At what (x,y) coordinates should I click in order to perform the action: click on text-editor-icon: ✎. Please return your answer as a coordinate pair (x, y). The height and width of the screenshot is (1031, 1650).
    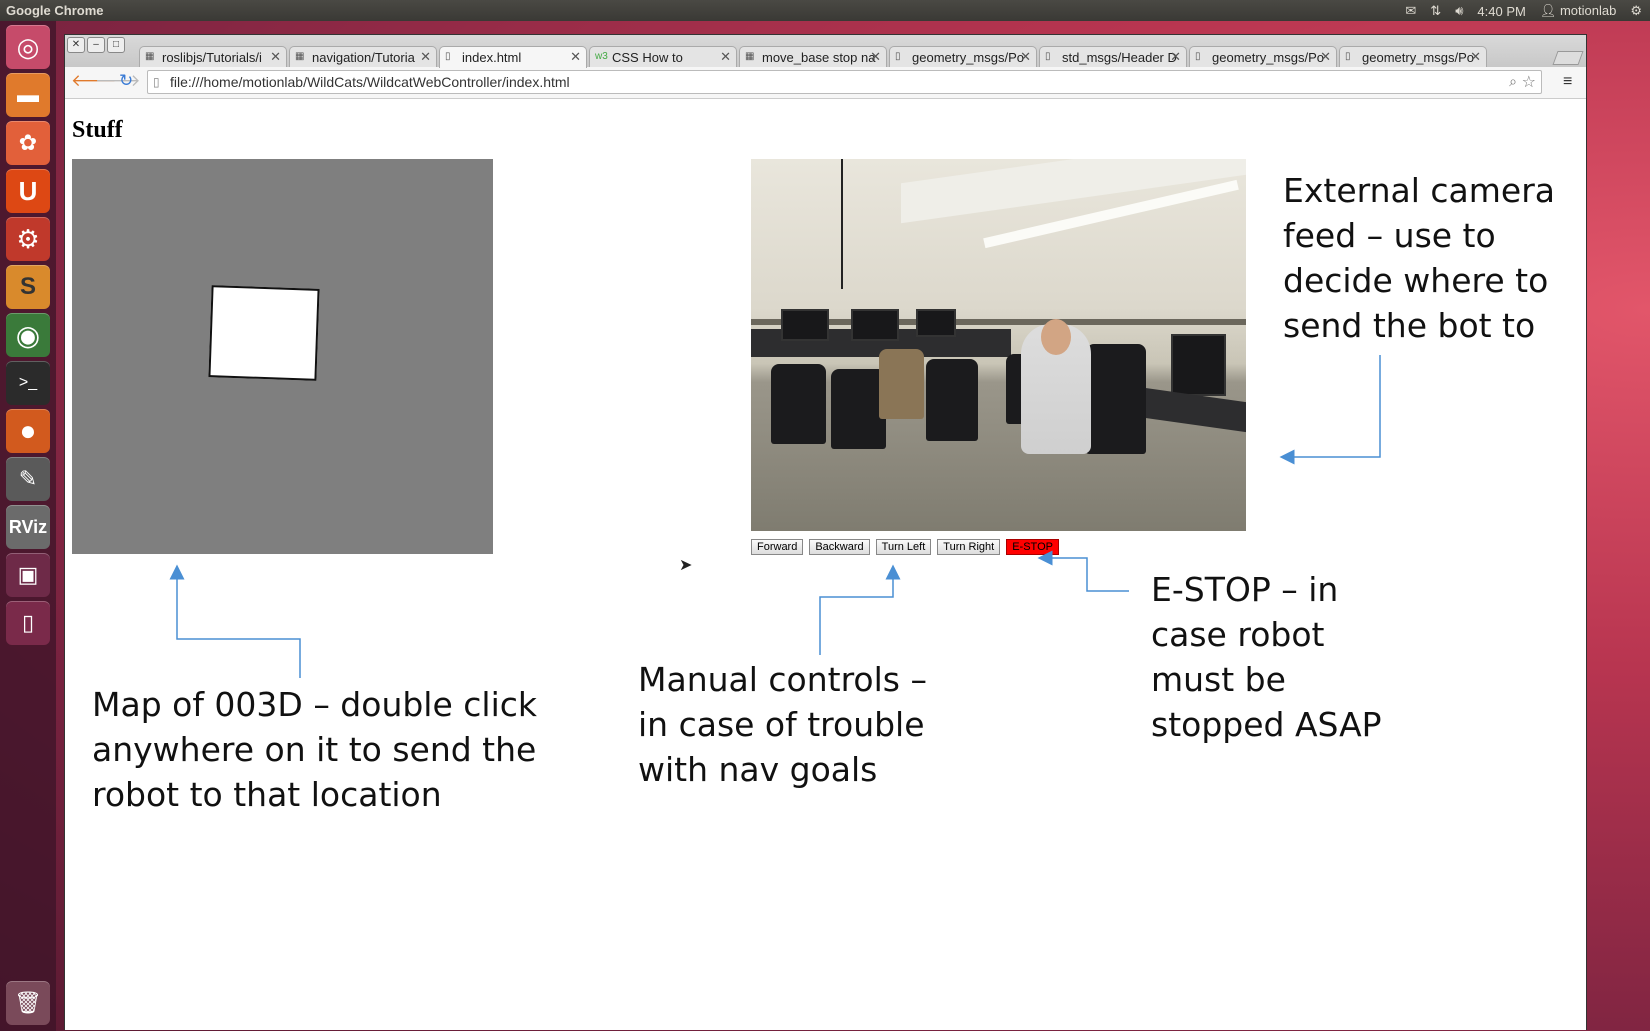
    Looking at the image, I should click on (28, 479).